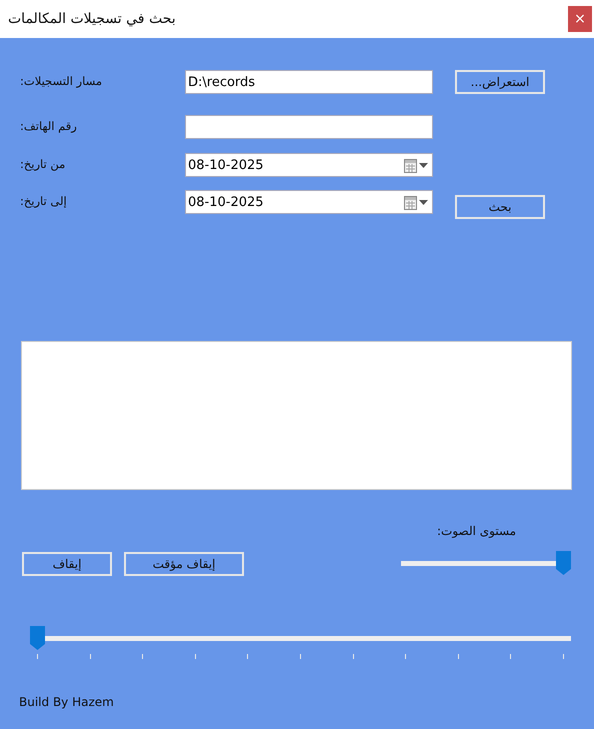 Image resolution: width=594 pixels, height=729 pixels. Describe the element at coordinates (477, 531) in the screenshot. I see `volume-label: مستوى الصوت:` at that location.